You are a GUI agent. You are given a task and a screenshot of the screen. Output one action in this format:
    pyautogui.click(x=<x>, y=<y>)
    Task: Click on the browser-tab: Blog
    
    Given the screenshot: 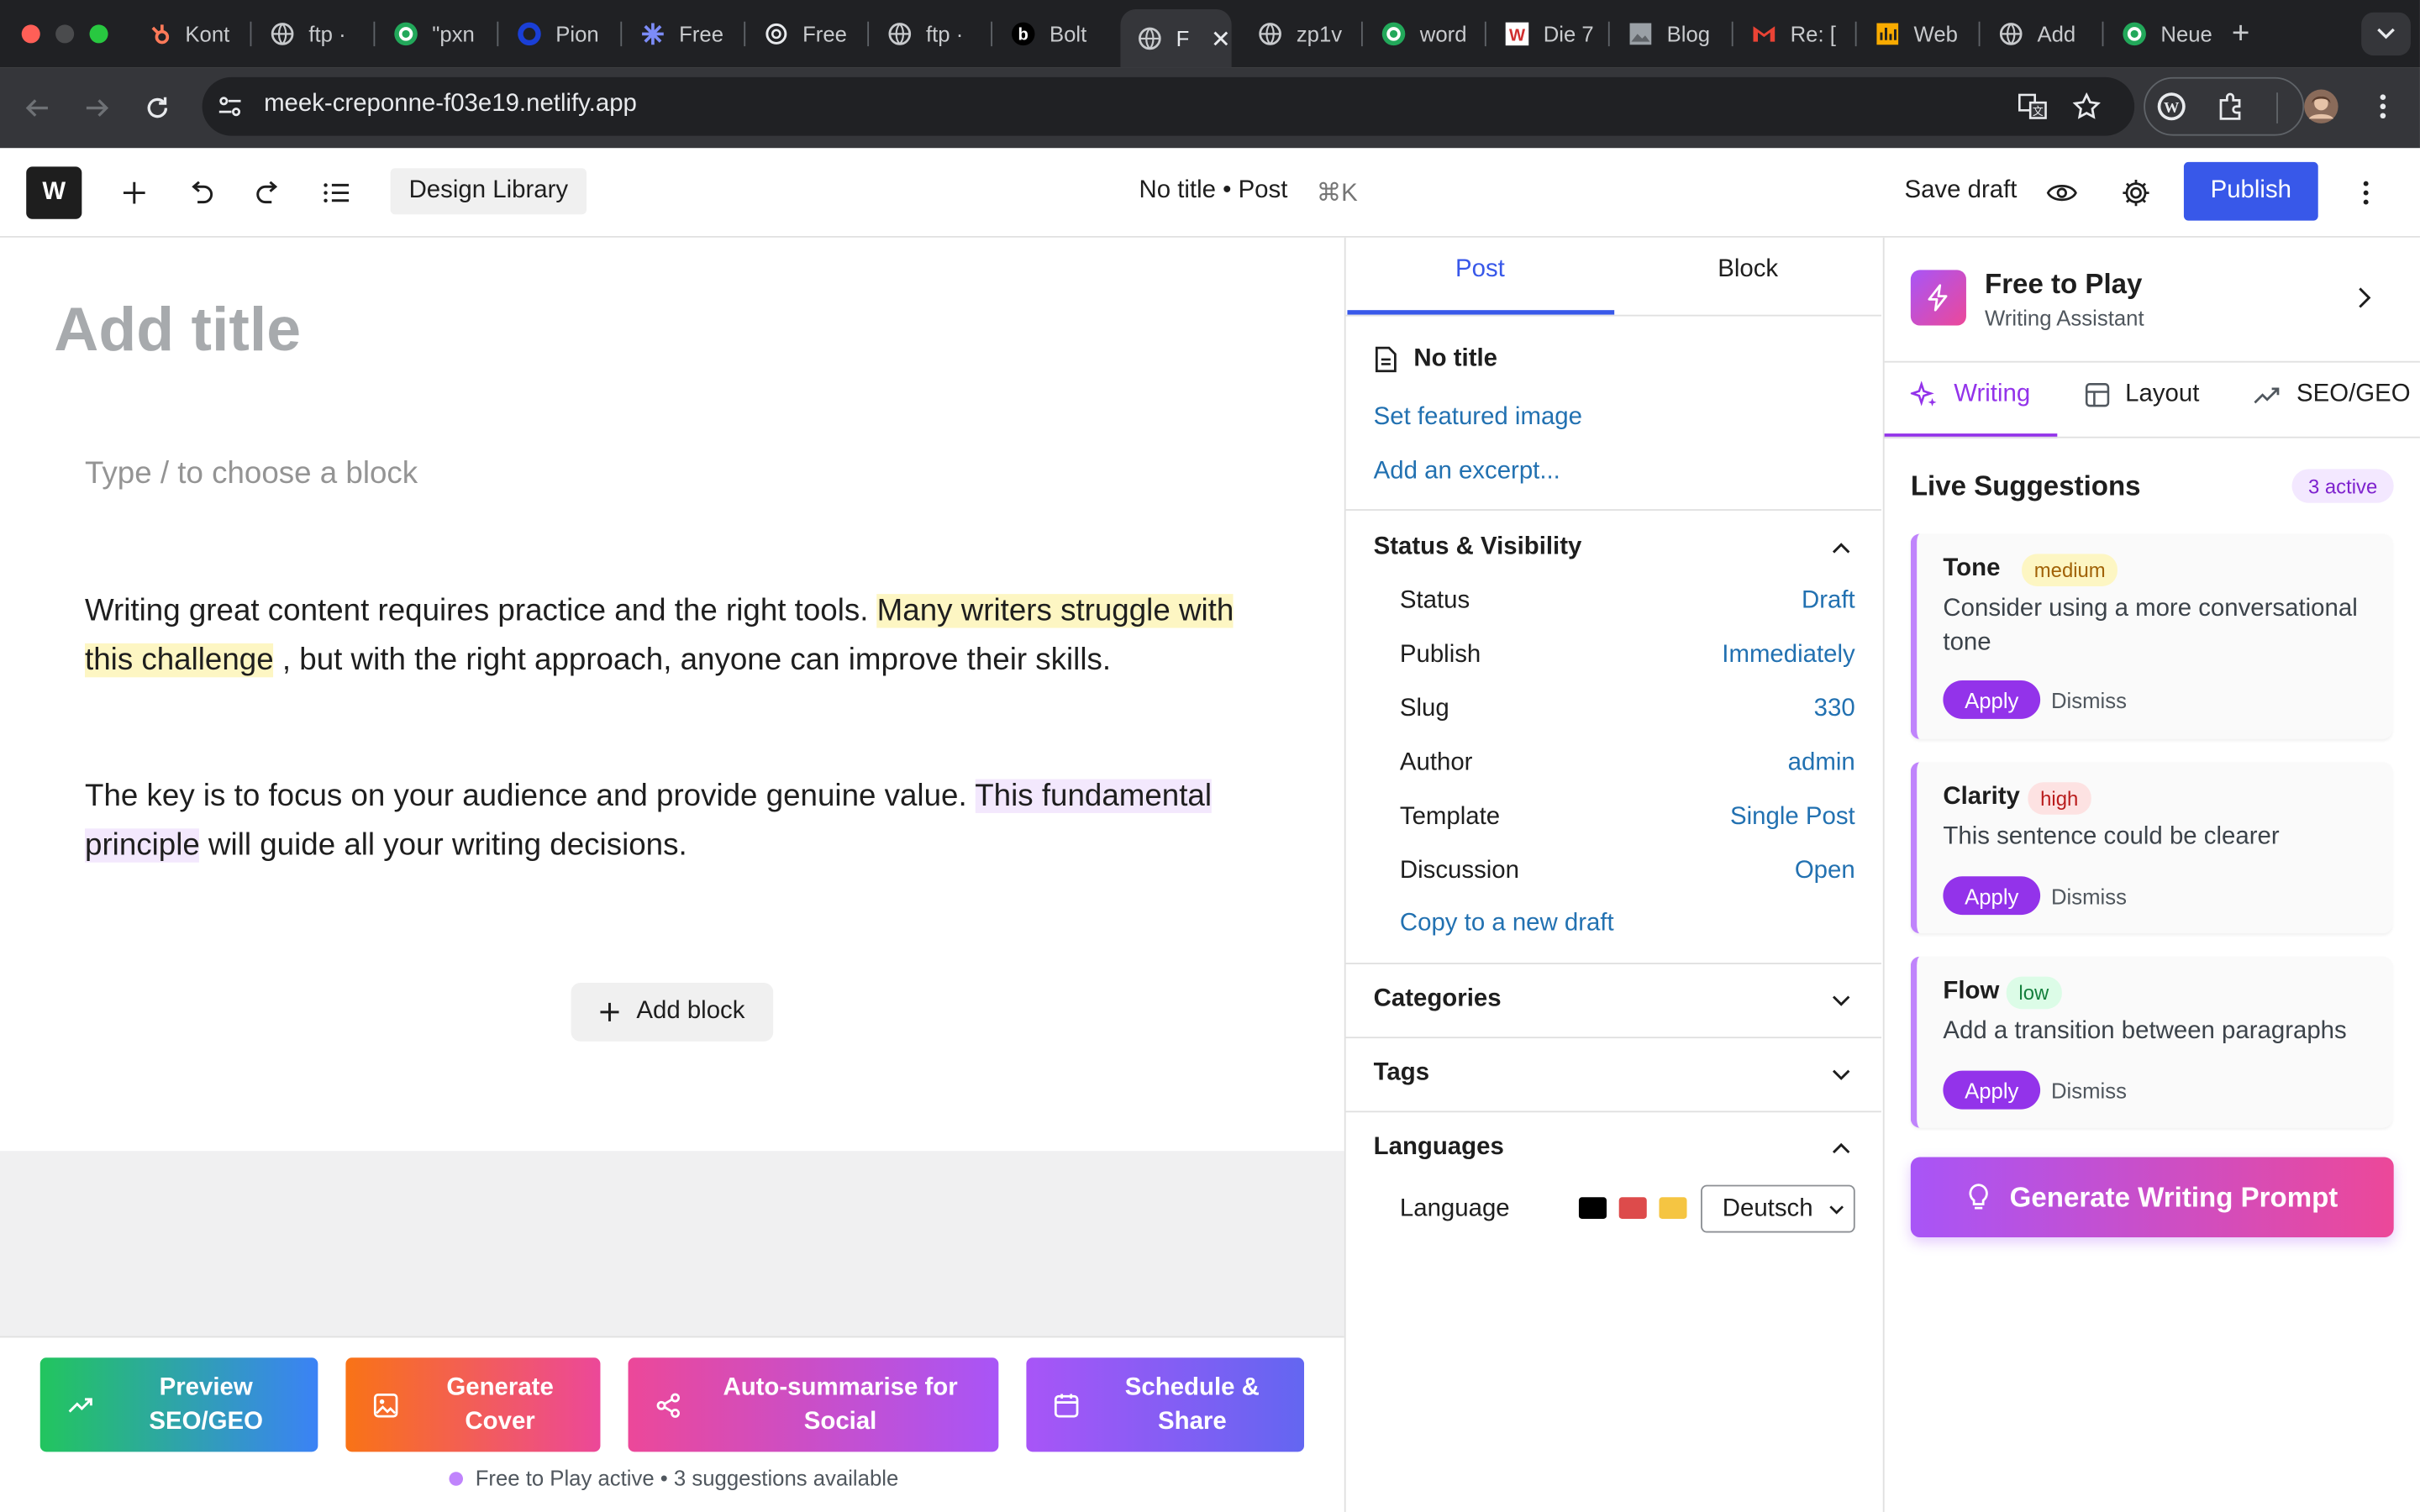 What is the action you would take?
    pyautogui.click(x=1672, y=34)
    